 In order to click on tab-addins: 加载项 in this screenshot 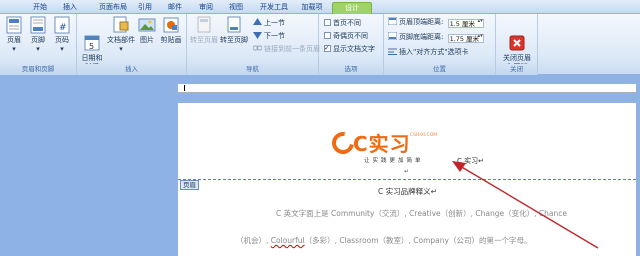, I will do `click(312, 8)`.